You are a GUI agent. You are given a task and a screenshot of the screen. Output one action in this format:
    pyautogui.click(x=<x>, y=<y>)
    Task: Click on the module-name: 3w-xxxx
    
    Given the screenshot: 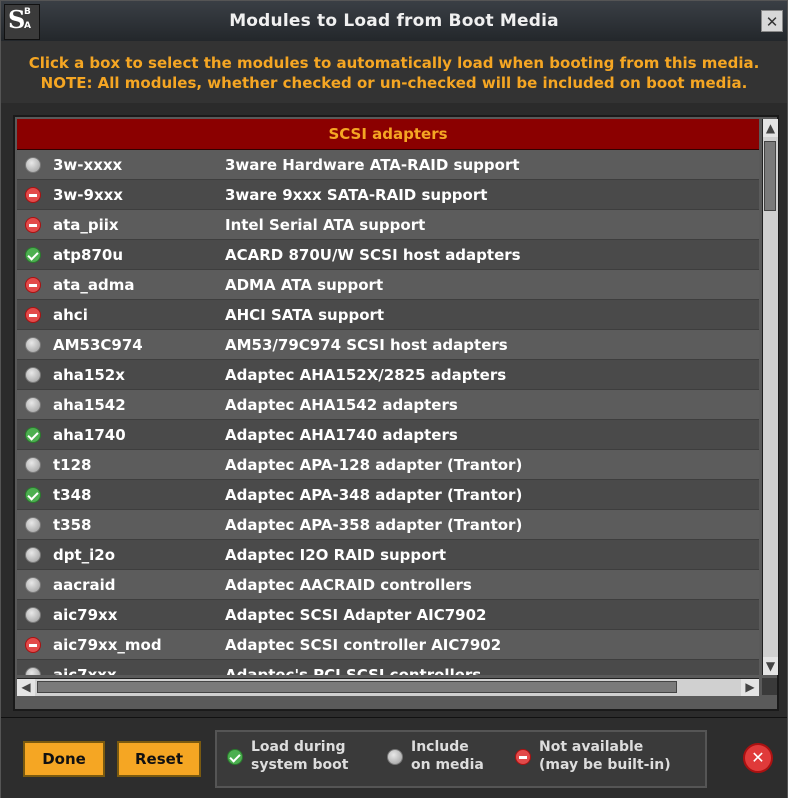 What is the action you would take?
    pyautogui.click(x=88, y=164)
    